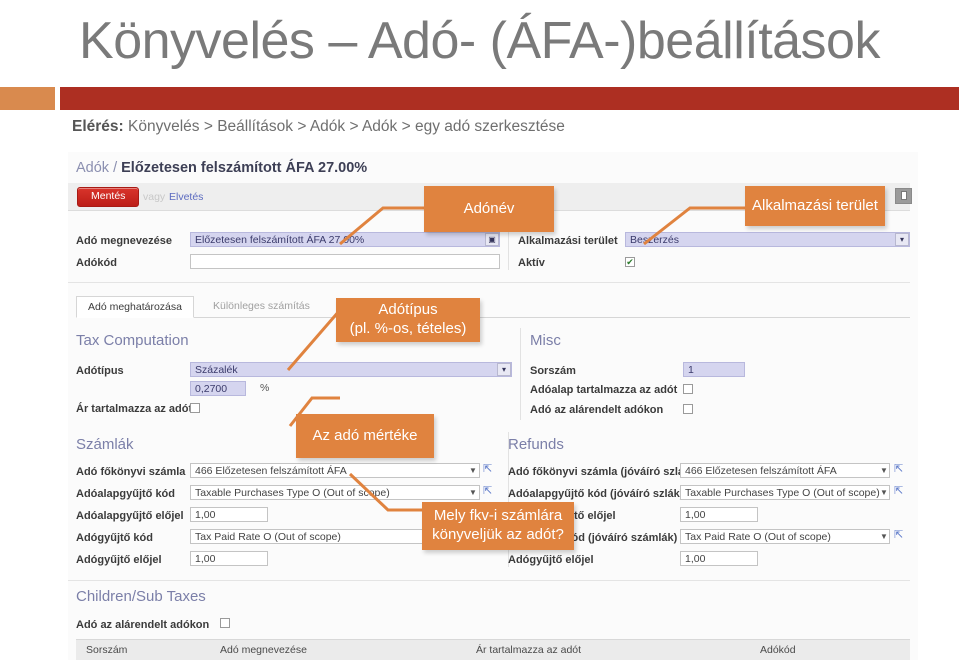 This screenshot has width=959, height=660. I want to click on callout-gl-account: Mely fkv-i számlára könyveljük az adót?, so click(498, 526).